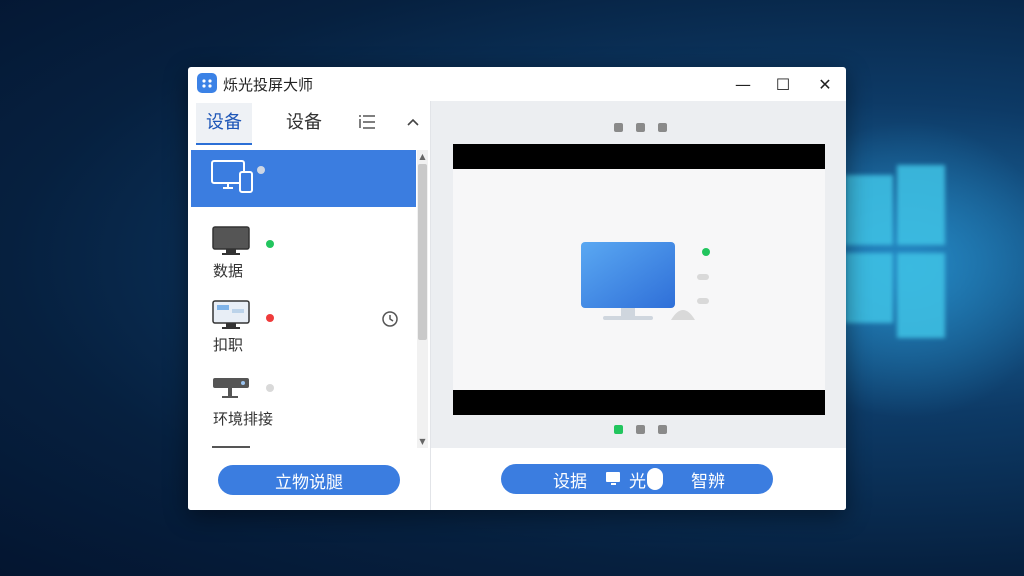 The image size is (1024, 576). I want to click on maximize-button: ☐, so click(783, 84).